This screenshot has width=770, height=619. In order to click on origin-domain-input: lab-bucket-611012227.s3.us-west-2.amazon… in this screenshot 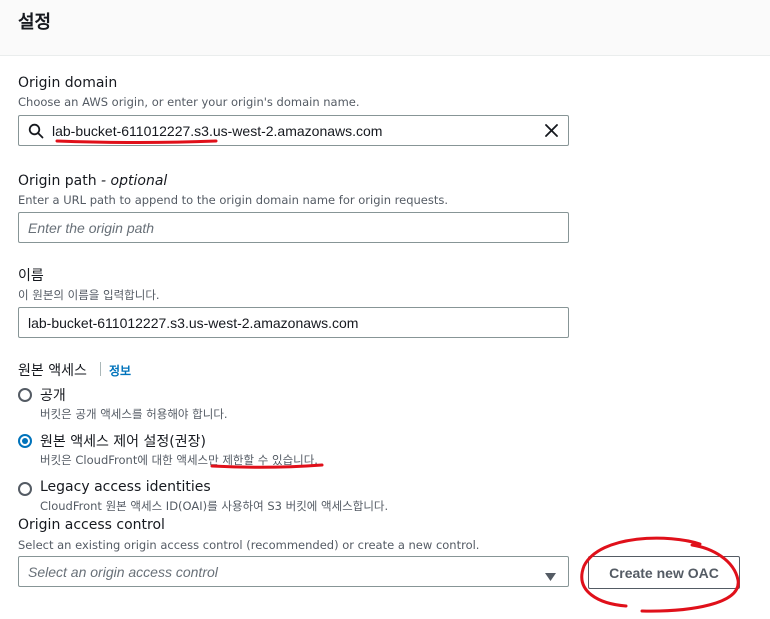, I will do `click(293, 130)`.